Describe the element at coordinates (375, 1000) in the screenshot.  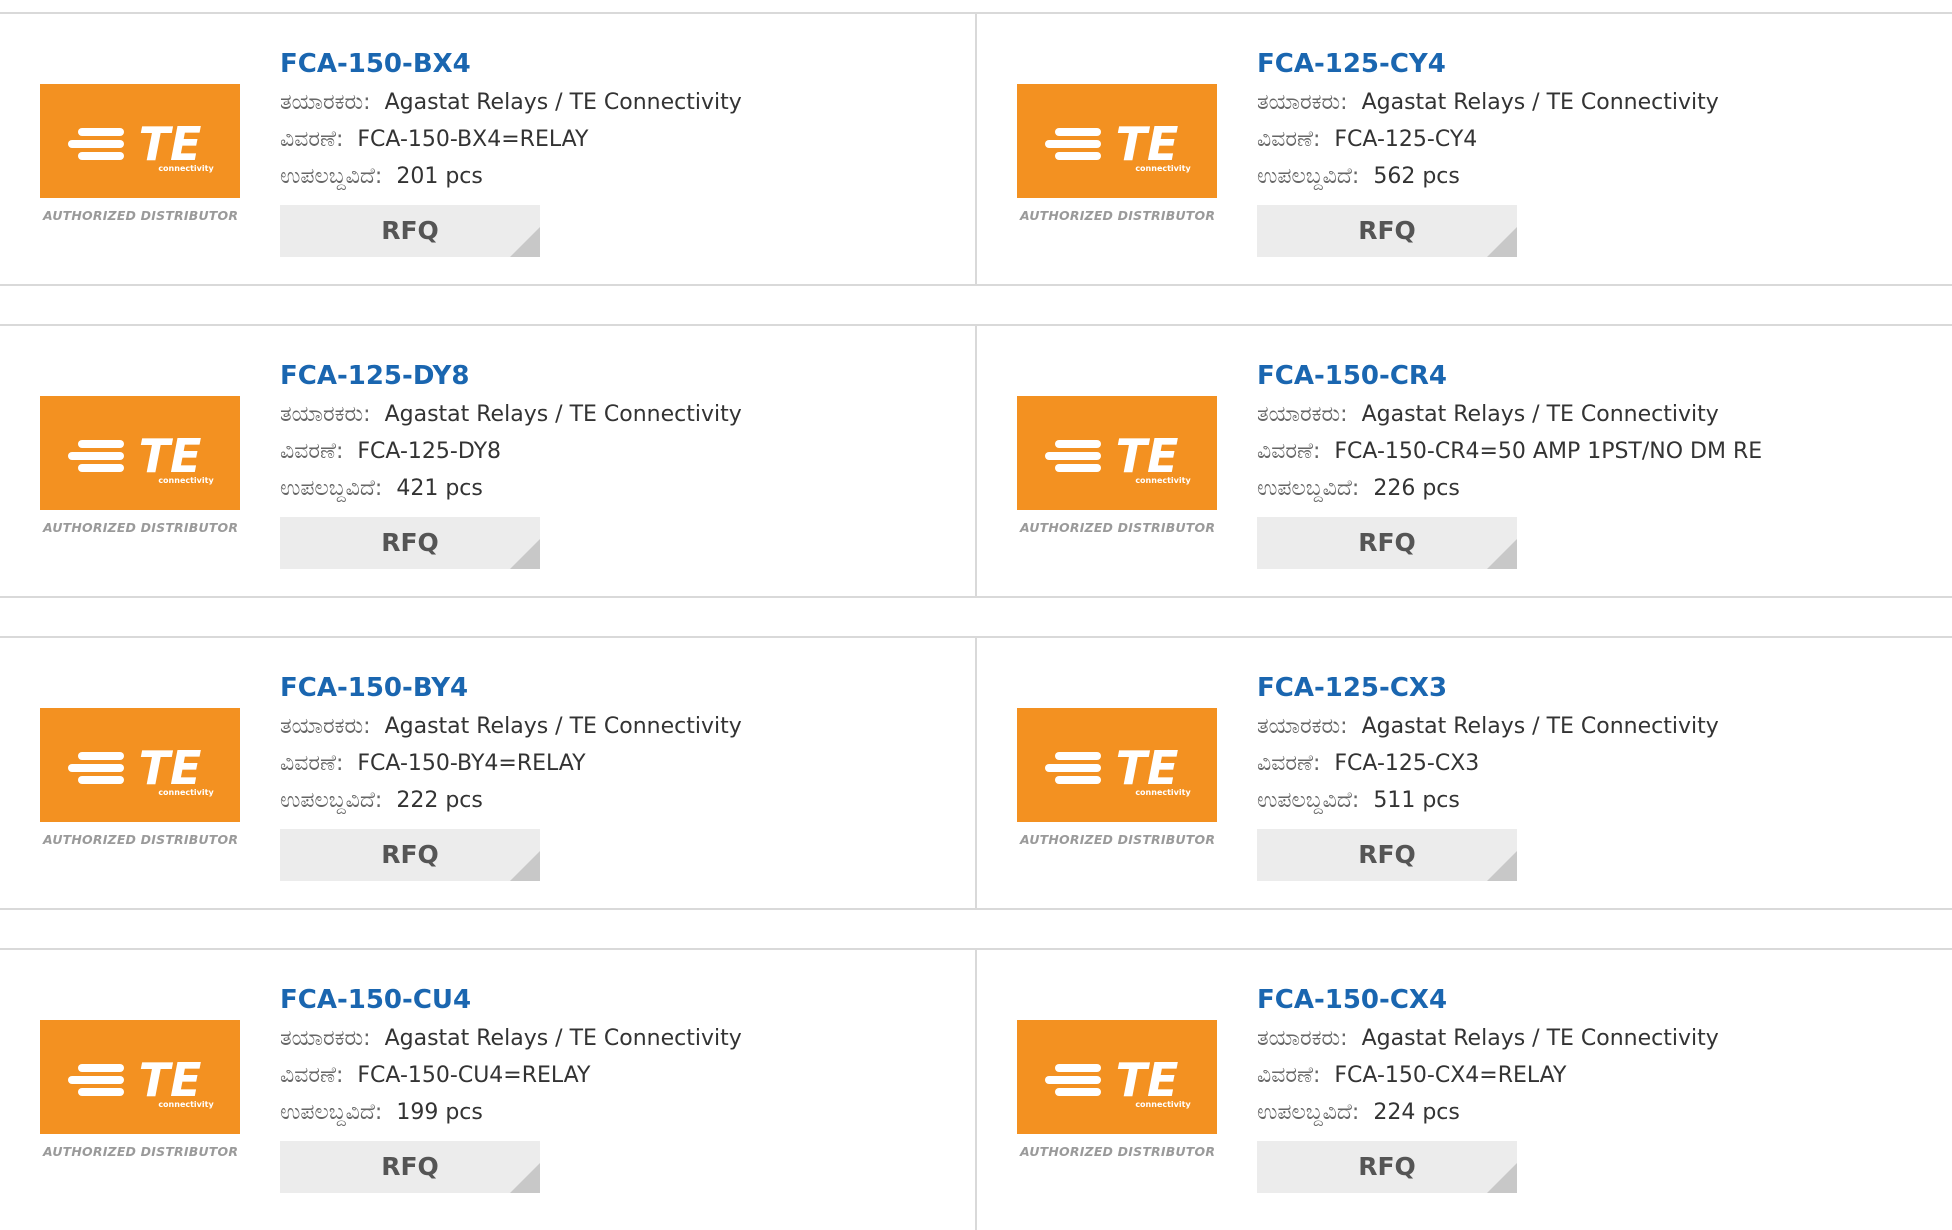
I see `part-number-link: FCA-150-CU4` at that location.